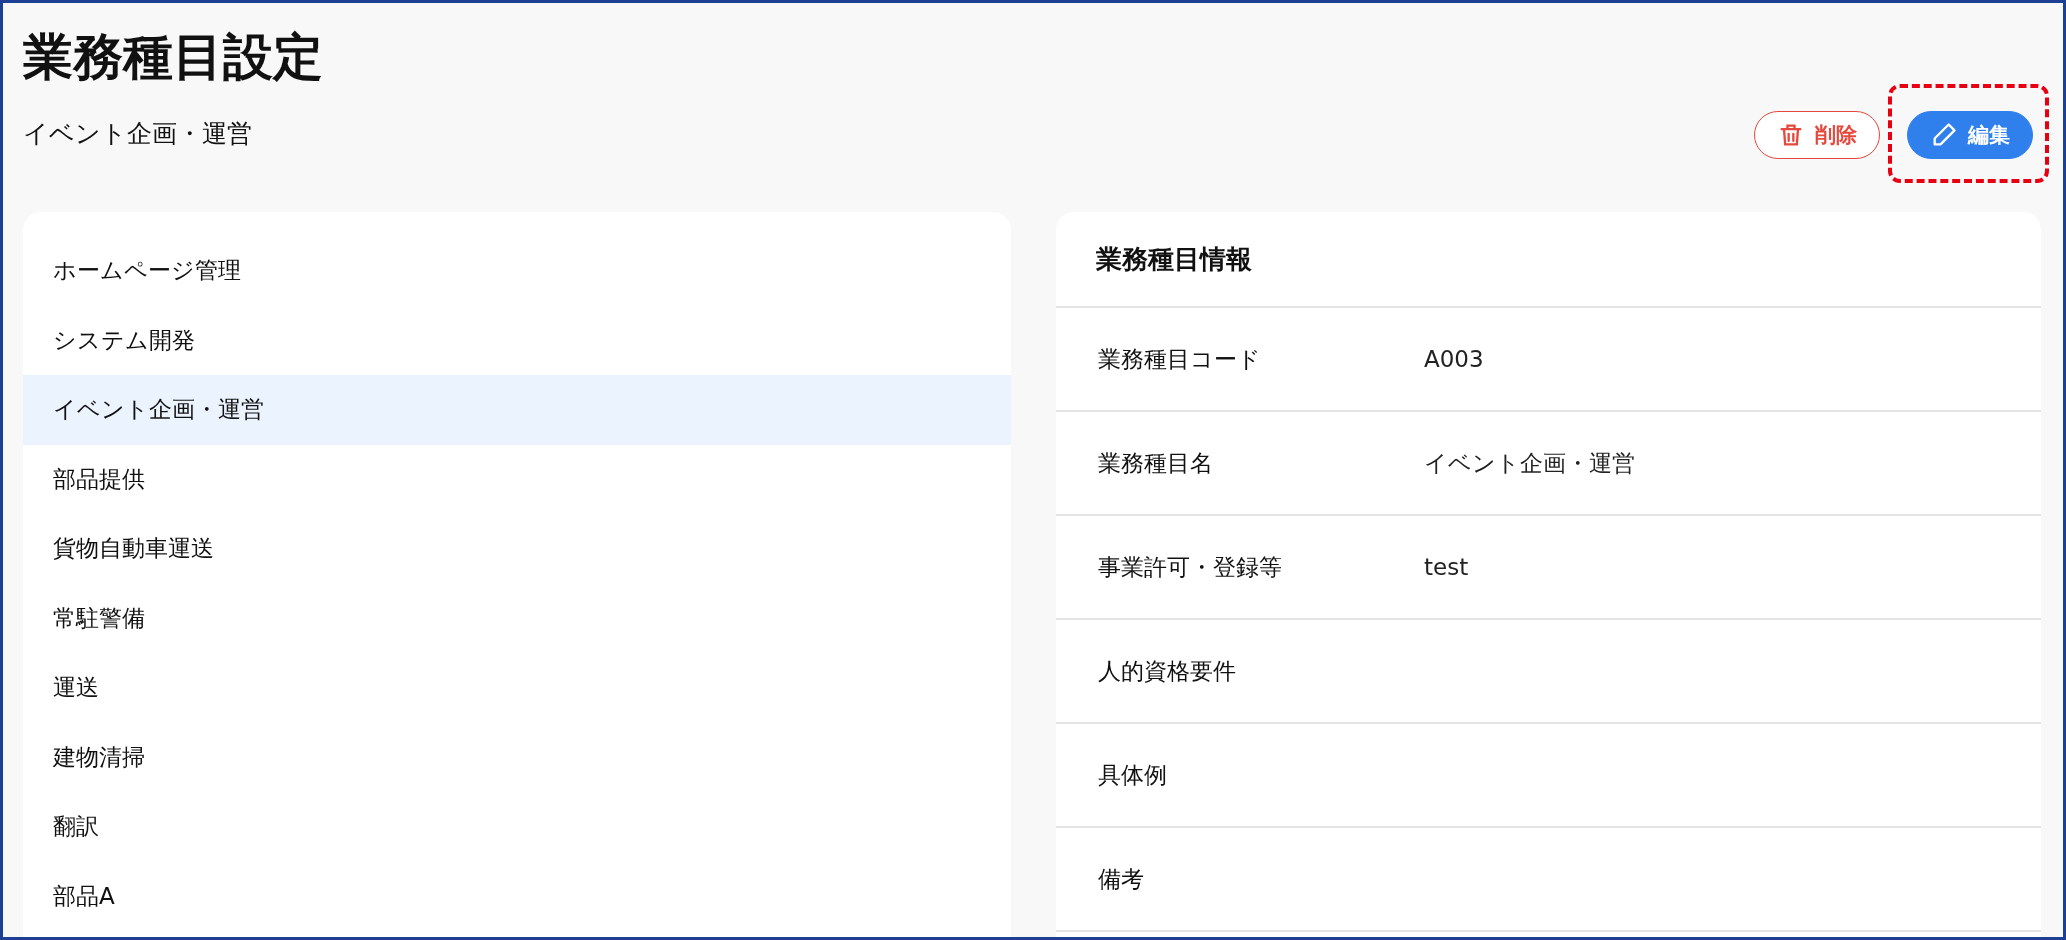  Describe the element at coordinates (1132, 775) in the screenshot. I see `field-label: 具体例` at that location.